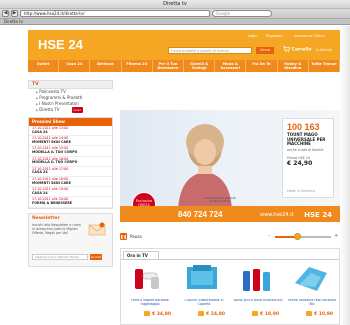 This screenshot has width=350, height=325. I want to click on product-price: € 24,90, so click(204, 314).